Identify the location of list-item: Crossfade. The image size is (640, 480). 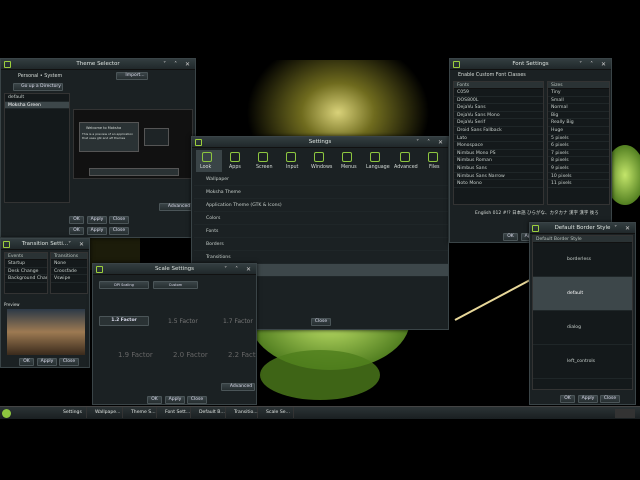
(69, 272).